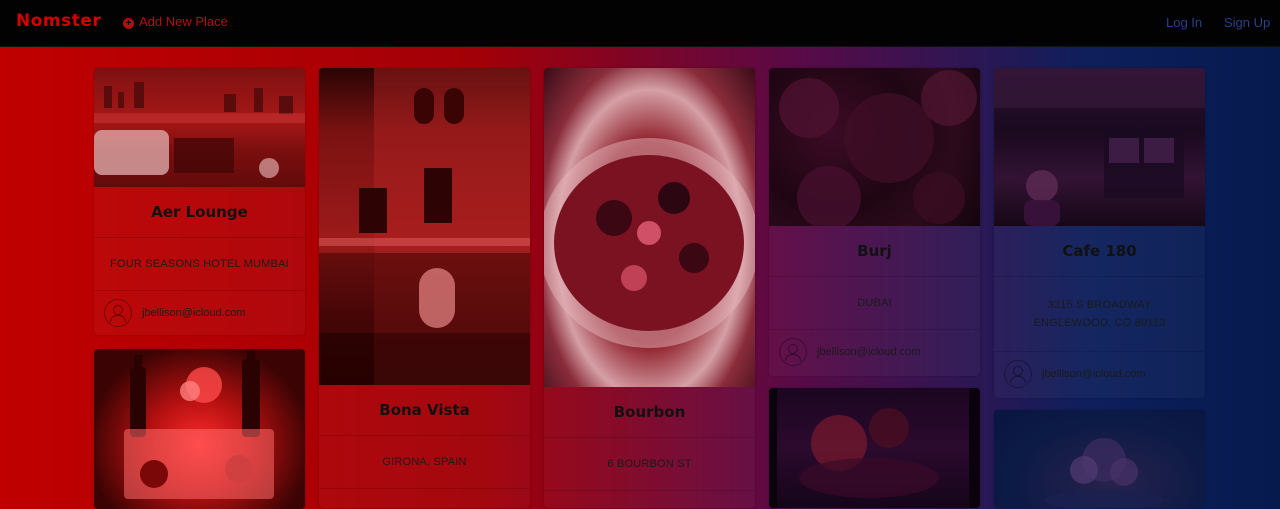  What do you see at coordinates (199, 134) in the screenshot?
I see `city-skyline-image` at bounding box center [199, 134].